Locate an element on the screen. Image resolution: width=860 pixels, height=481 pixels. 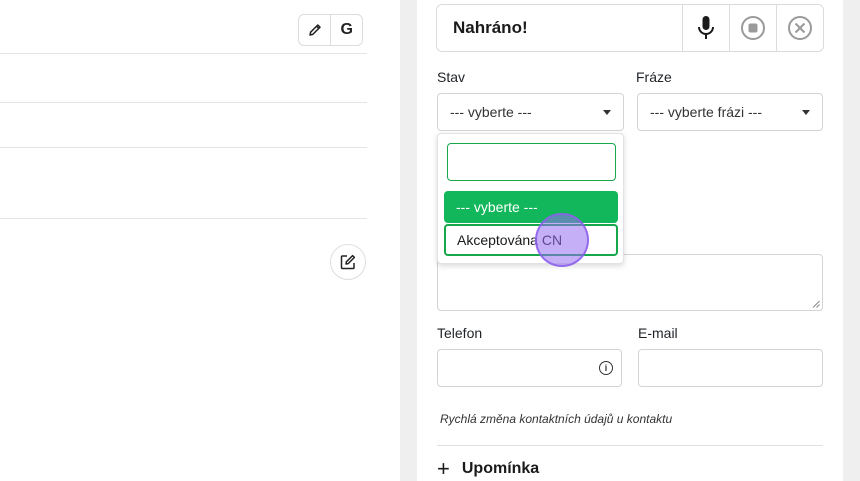
toolbar-button-group: G is located at coordinates (330, 30).